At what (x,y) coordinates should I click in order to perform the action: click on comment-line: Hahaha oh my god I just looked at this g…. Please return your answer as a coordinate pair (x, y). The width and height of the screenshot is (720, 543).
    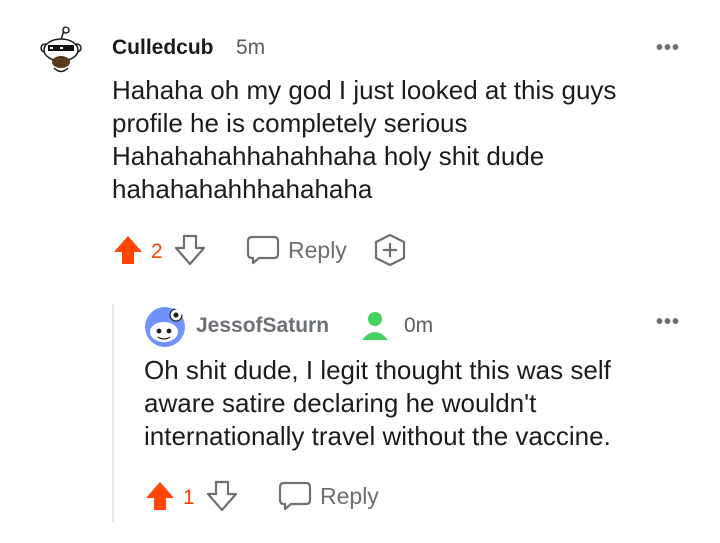
    Looking at the image, I should click on (364, 90).